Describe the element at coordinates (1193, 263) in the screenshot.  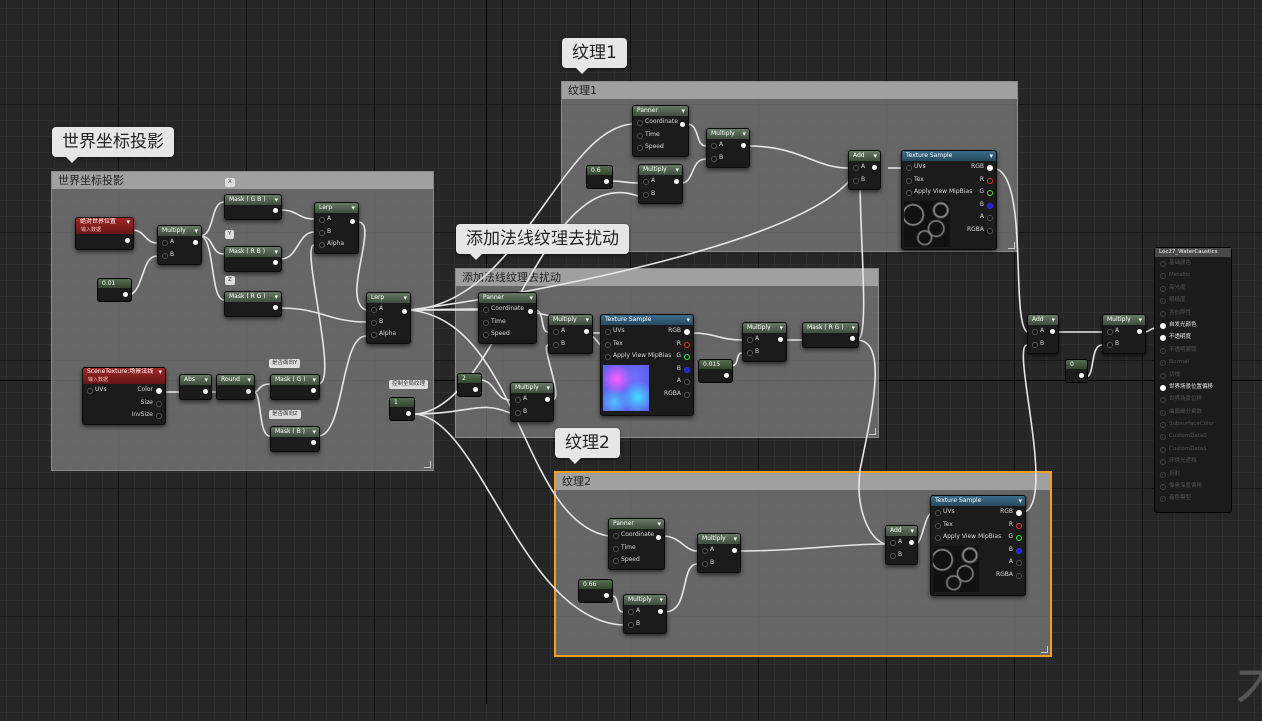
I see `material-input-pin: 基础颜色` at that location.